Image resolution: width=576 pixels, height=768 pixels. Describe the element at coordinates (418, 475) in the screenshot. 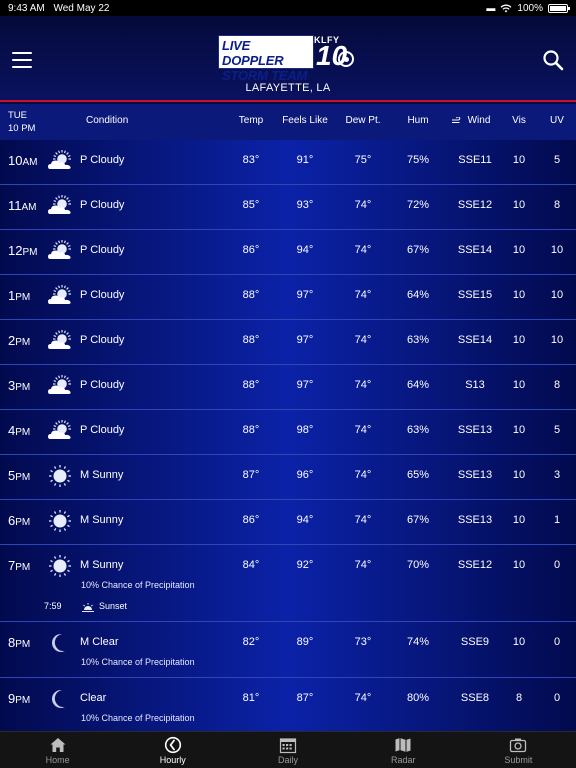

I see `humidity-cell: 65%` at that location.